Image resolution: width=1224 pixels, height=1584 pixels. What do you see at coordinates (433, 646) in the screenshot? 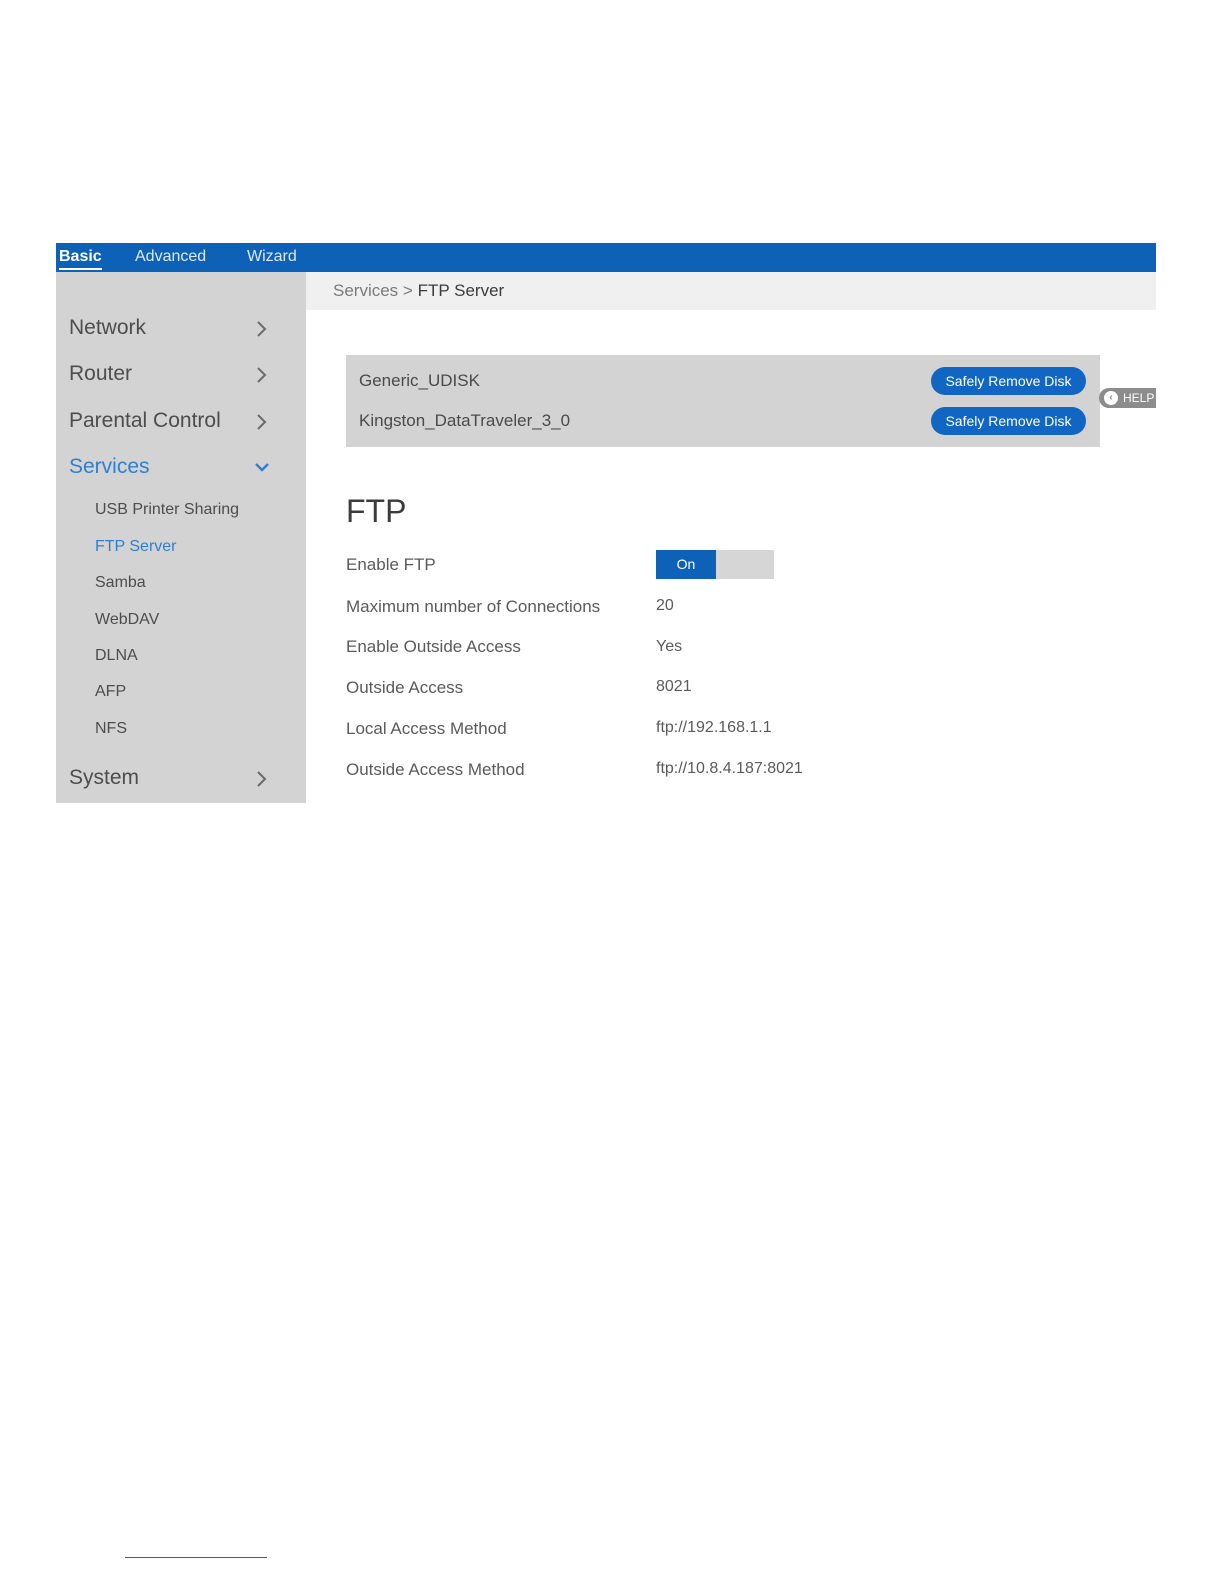
I see `enable-outside-access-label: Enable Outside Access` at bounding box center [433, 646].